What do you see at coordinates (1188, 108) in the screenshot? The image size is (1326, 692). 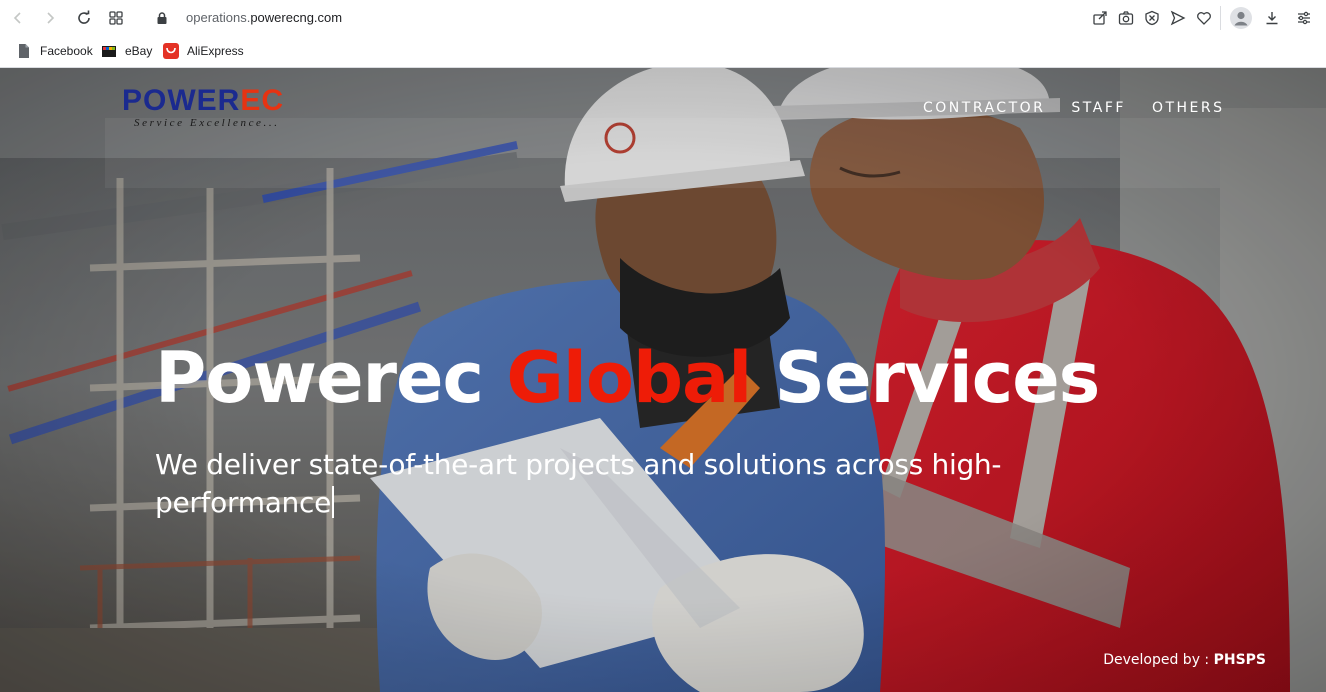 I see `nav-others: OTHERS` at bounding box center [1188, 108].